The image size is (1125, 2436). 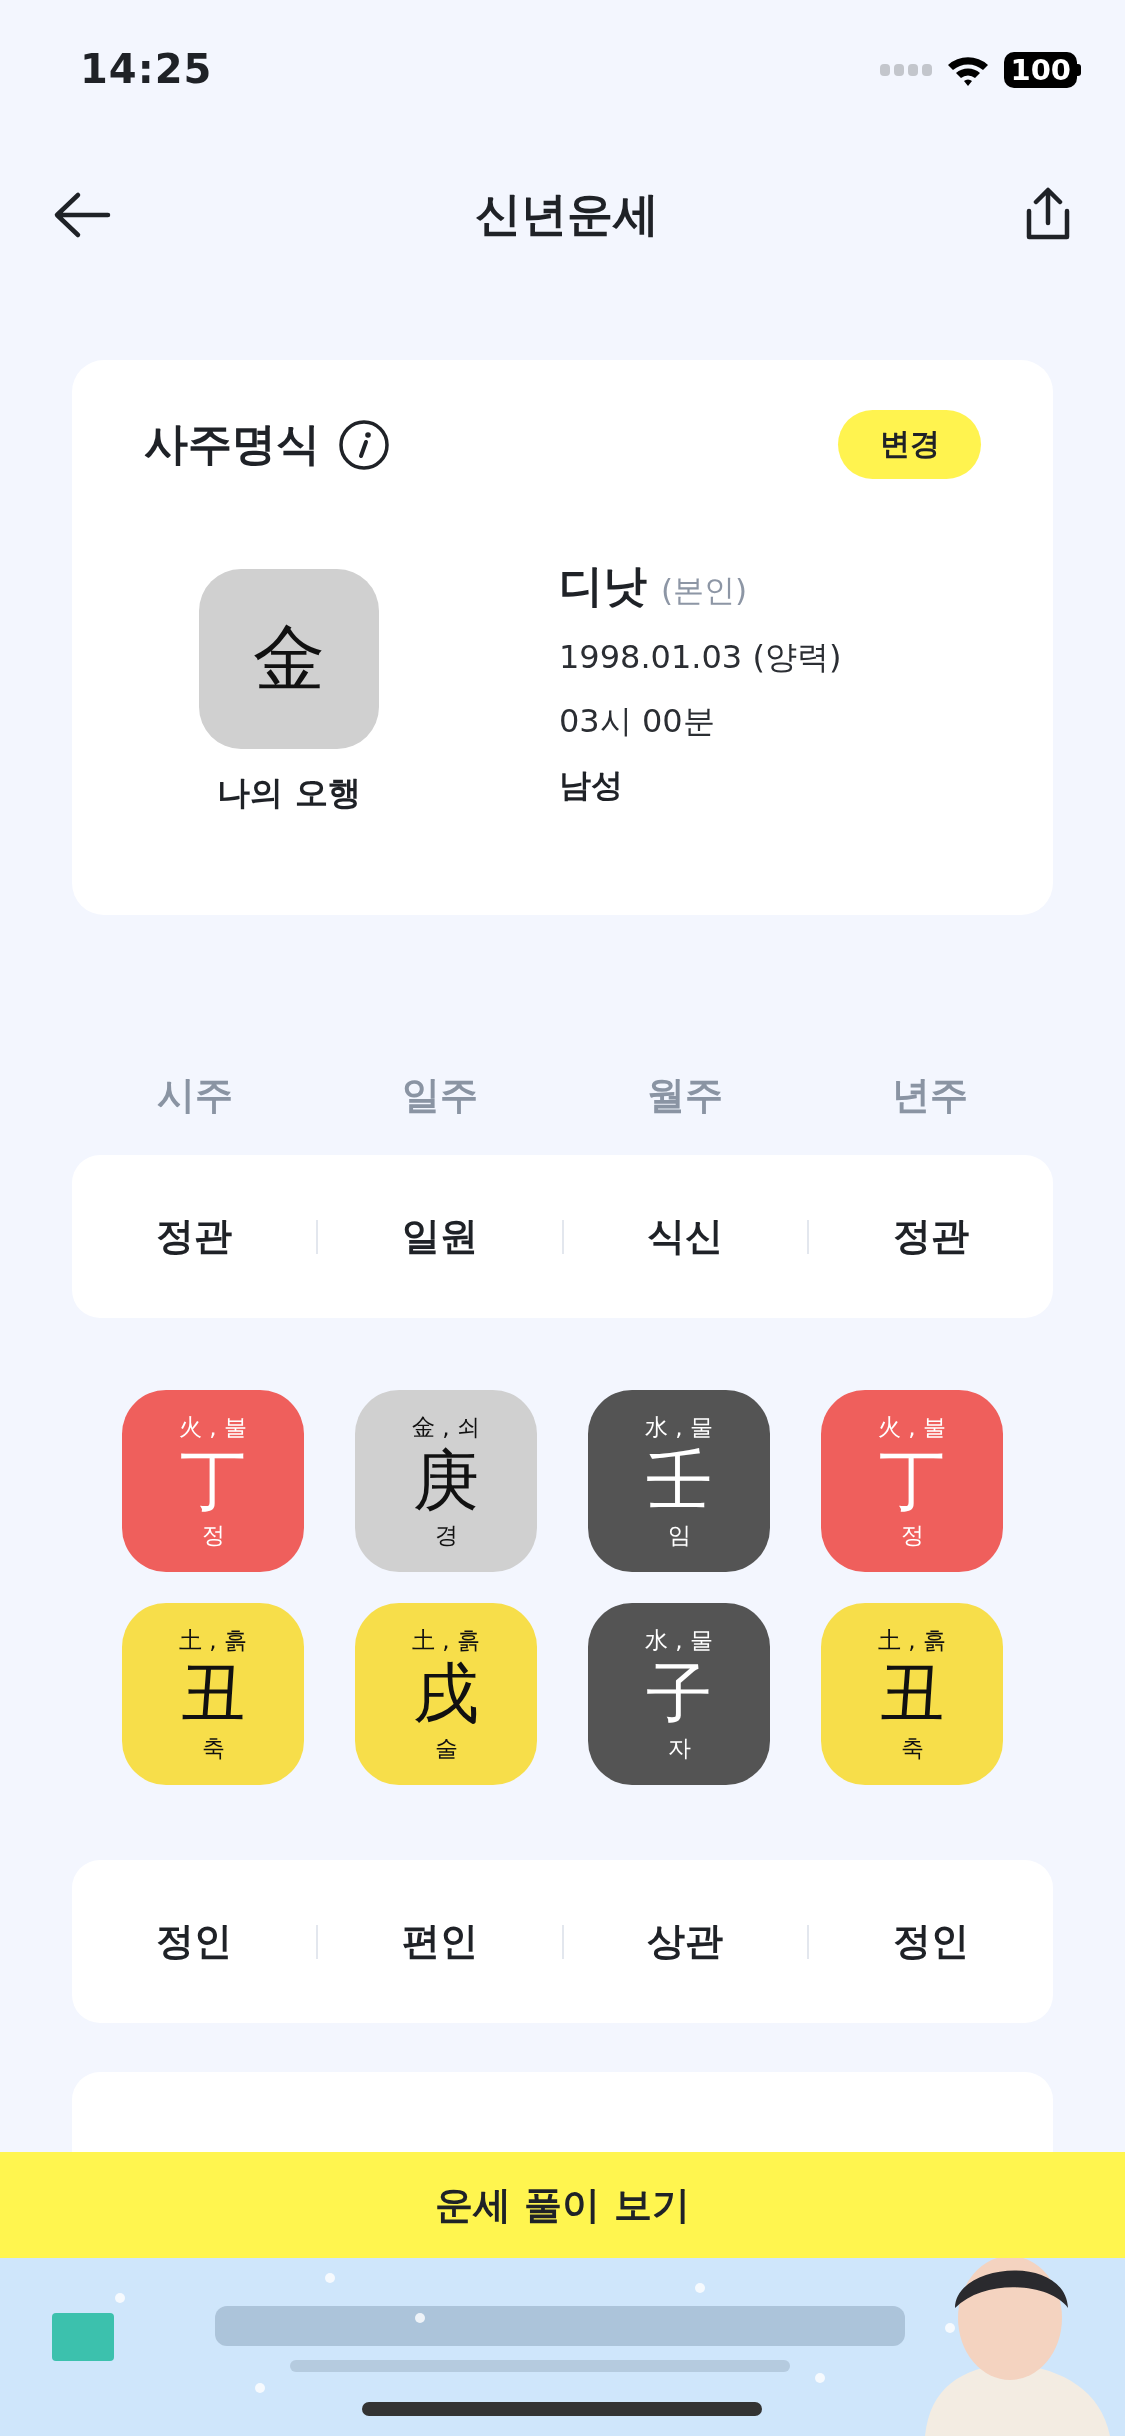 What do you see at coordinates (446, 1481) in the screenshot?
I see `hanja-character: 庚` at bounding box center [446, 1481].